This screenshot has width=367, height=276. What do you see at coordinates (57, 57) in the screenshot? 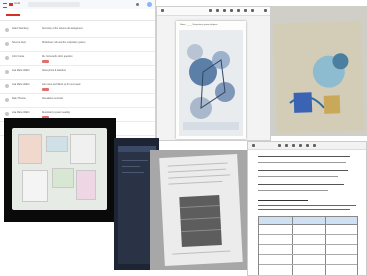
I see `email-subject: Re: homework rubric question` at bounding box center [57, 57].